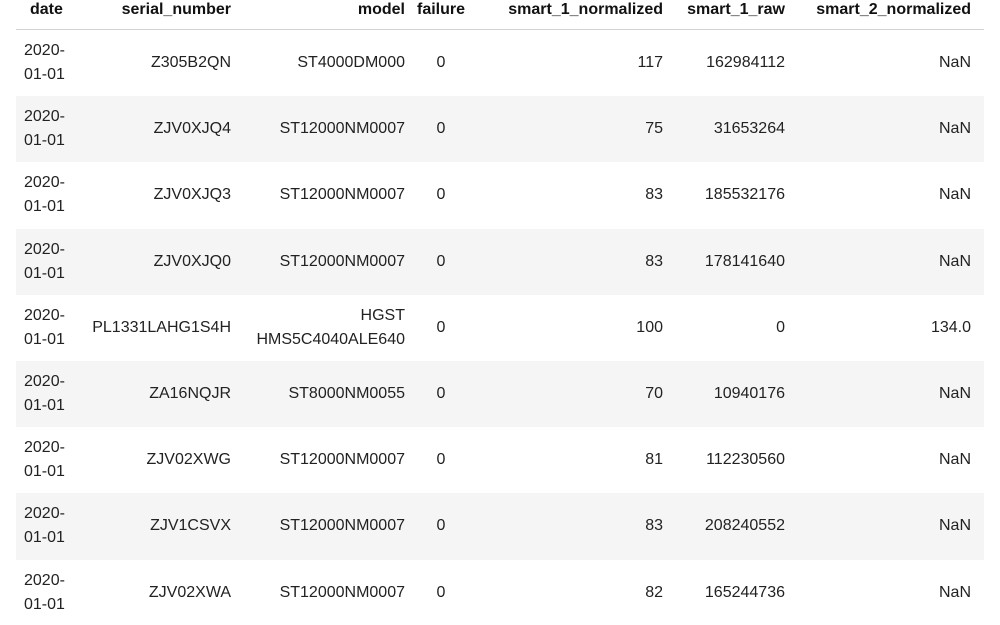 This screenshot has width=1000, height=625. Describe the element at coordinates (649, 327) in the screenshot. I see `cell-smart-1-normalized-text: 100` at that location.